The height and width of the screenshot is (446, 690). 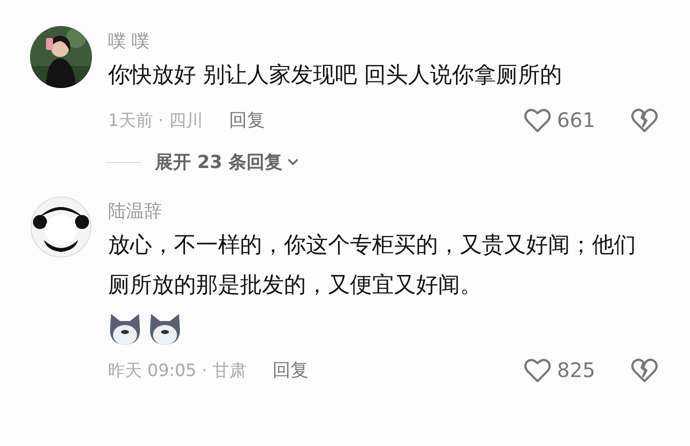 What do you see at coordinates (576, 370) in the screenshot?
I see `like-count: 825` at bounding box center [576, 370].